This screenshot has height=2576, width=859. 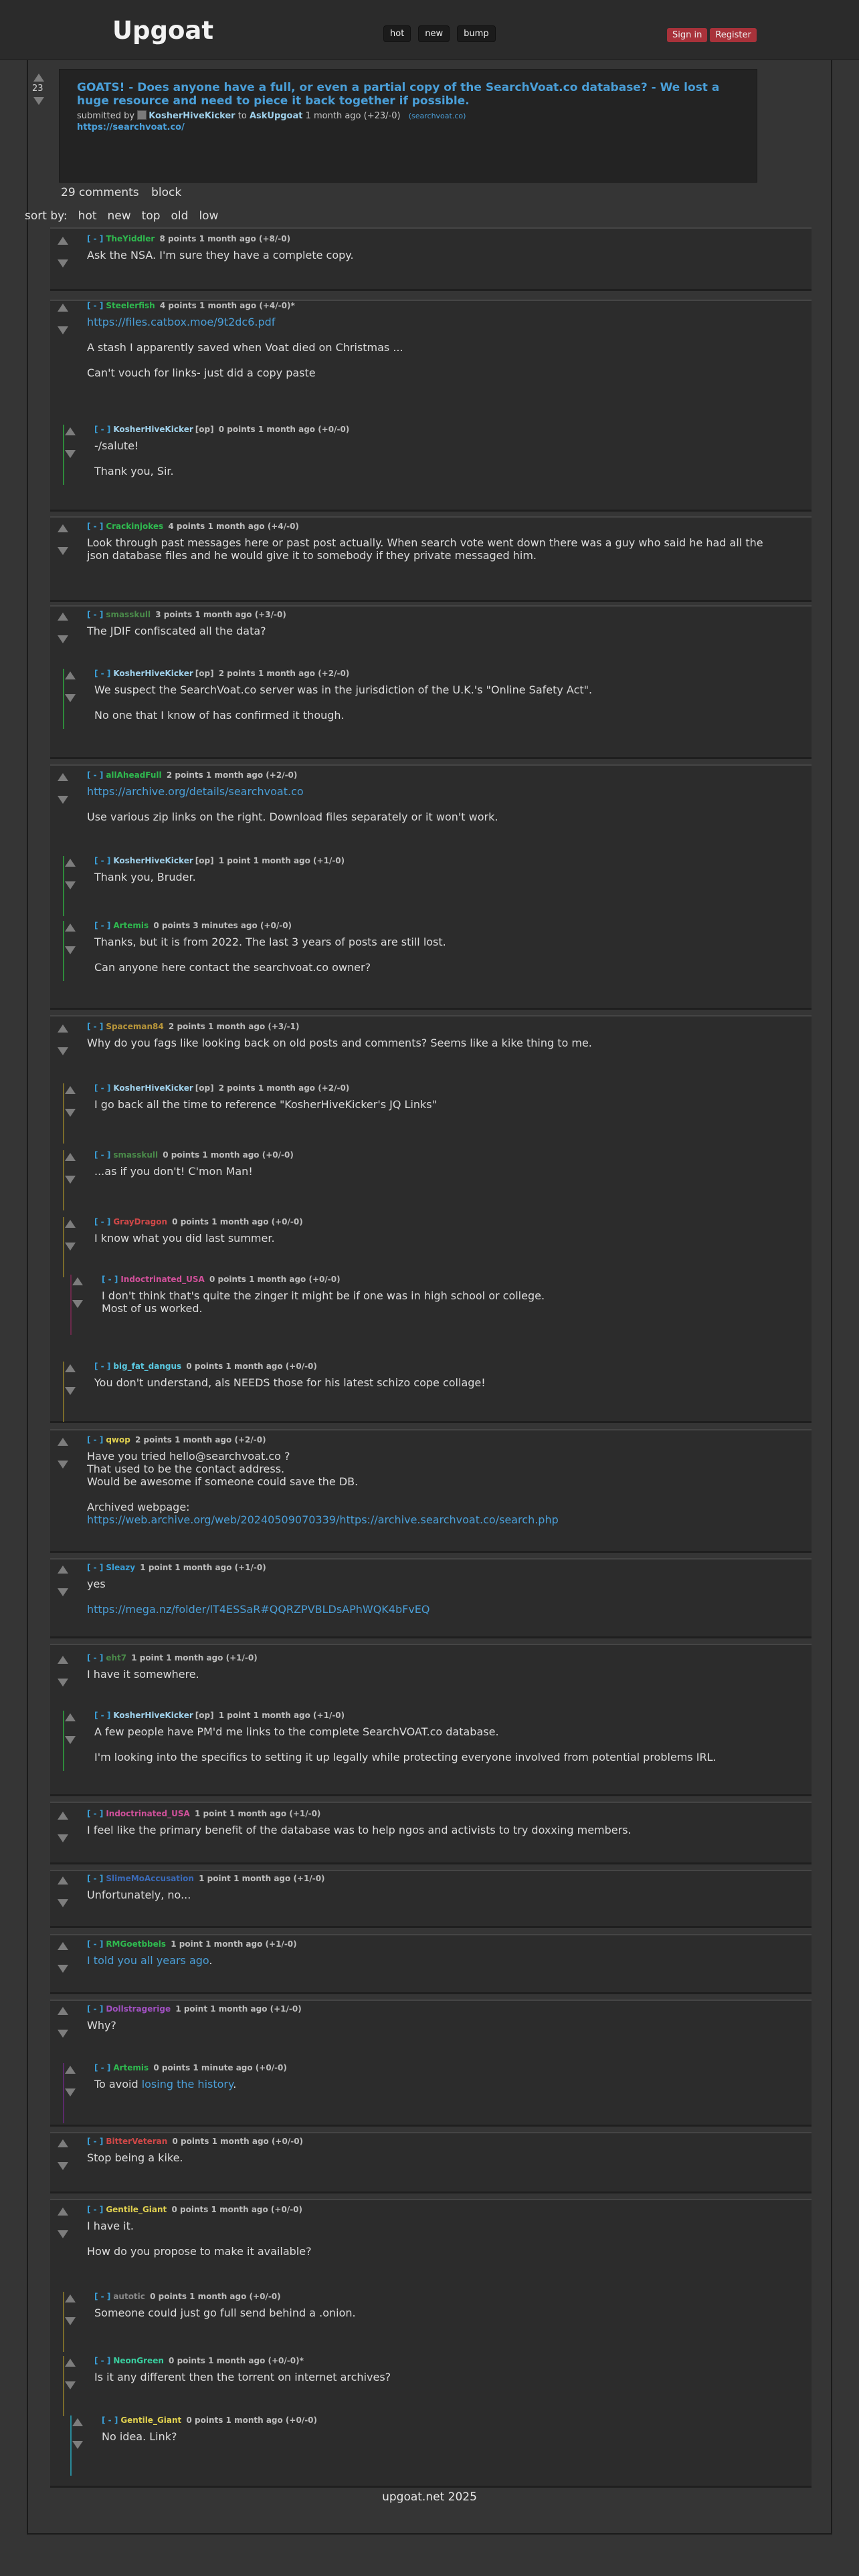 What do you see at coordinates (134, 526) in the screenshot?
I see `comment-author: Crackinjokes` at bounding box center [134, 526].